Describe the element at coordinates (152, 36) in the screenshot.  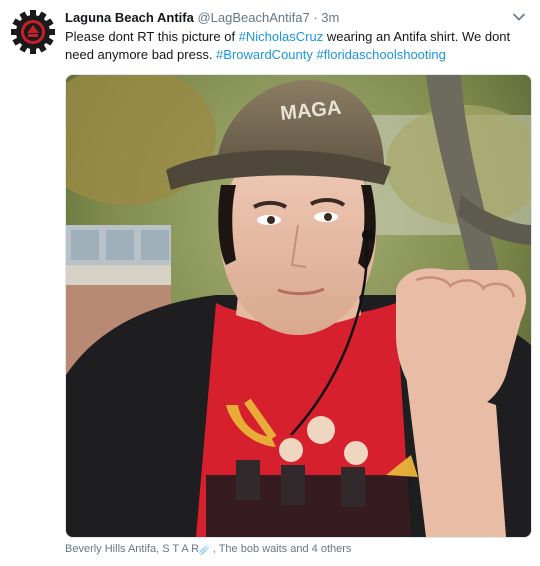
I see `tweet-text-part: Please dont RT this picture of` at that location.